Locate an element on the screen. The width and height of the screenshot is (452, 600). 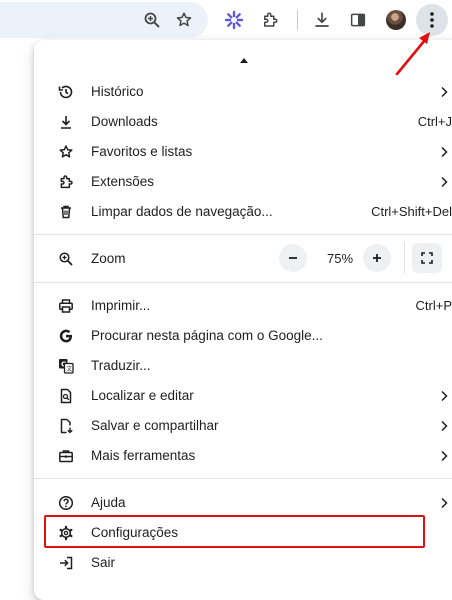
zoom-out-button is located at coordinates (293, 258).